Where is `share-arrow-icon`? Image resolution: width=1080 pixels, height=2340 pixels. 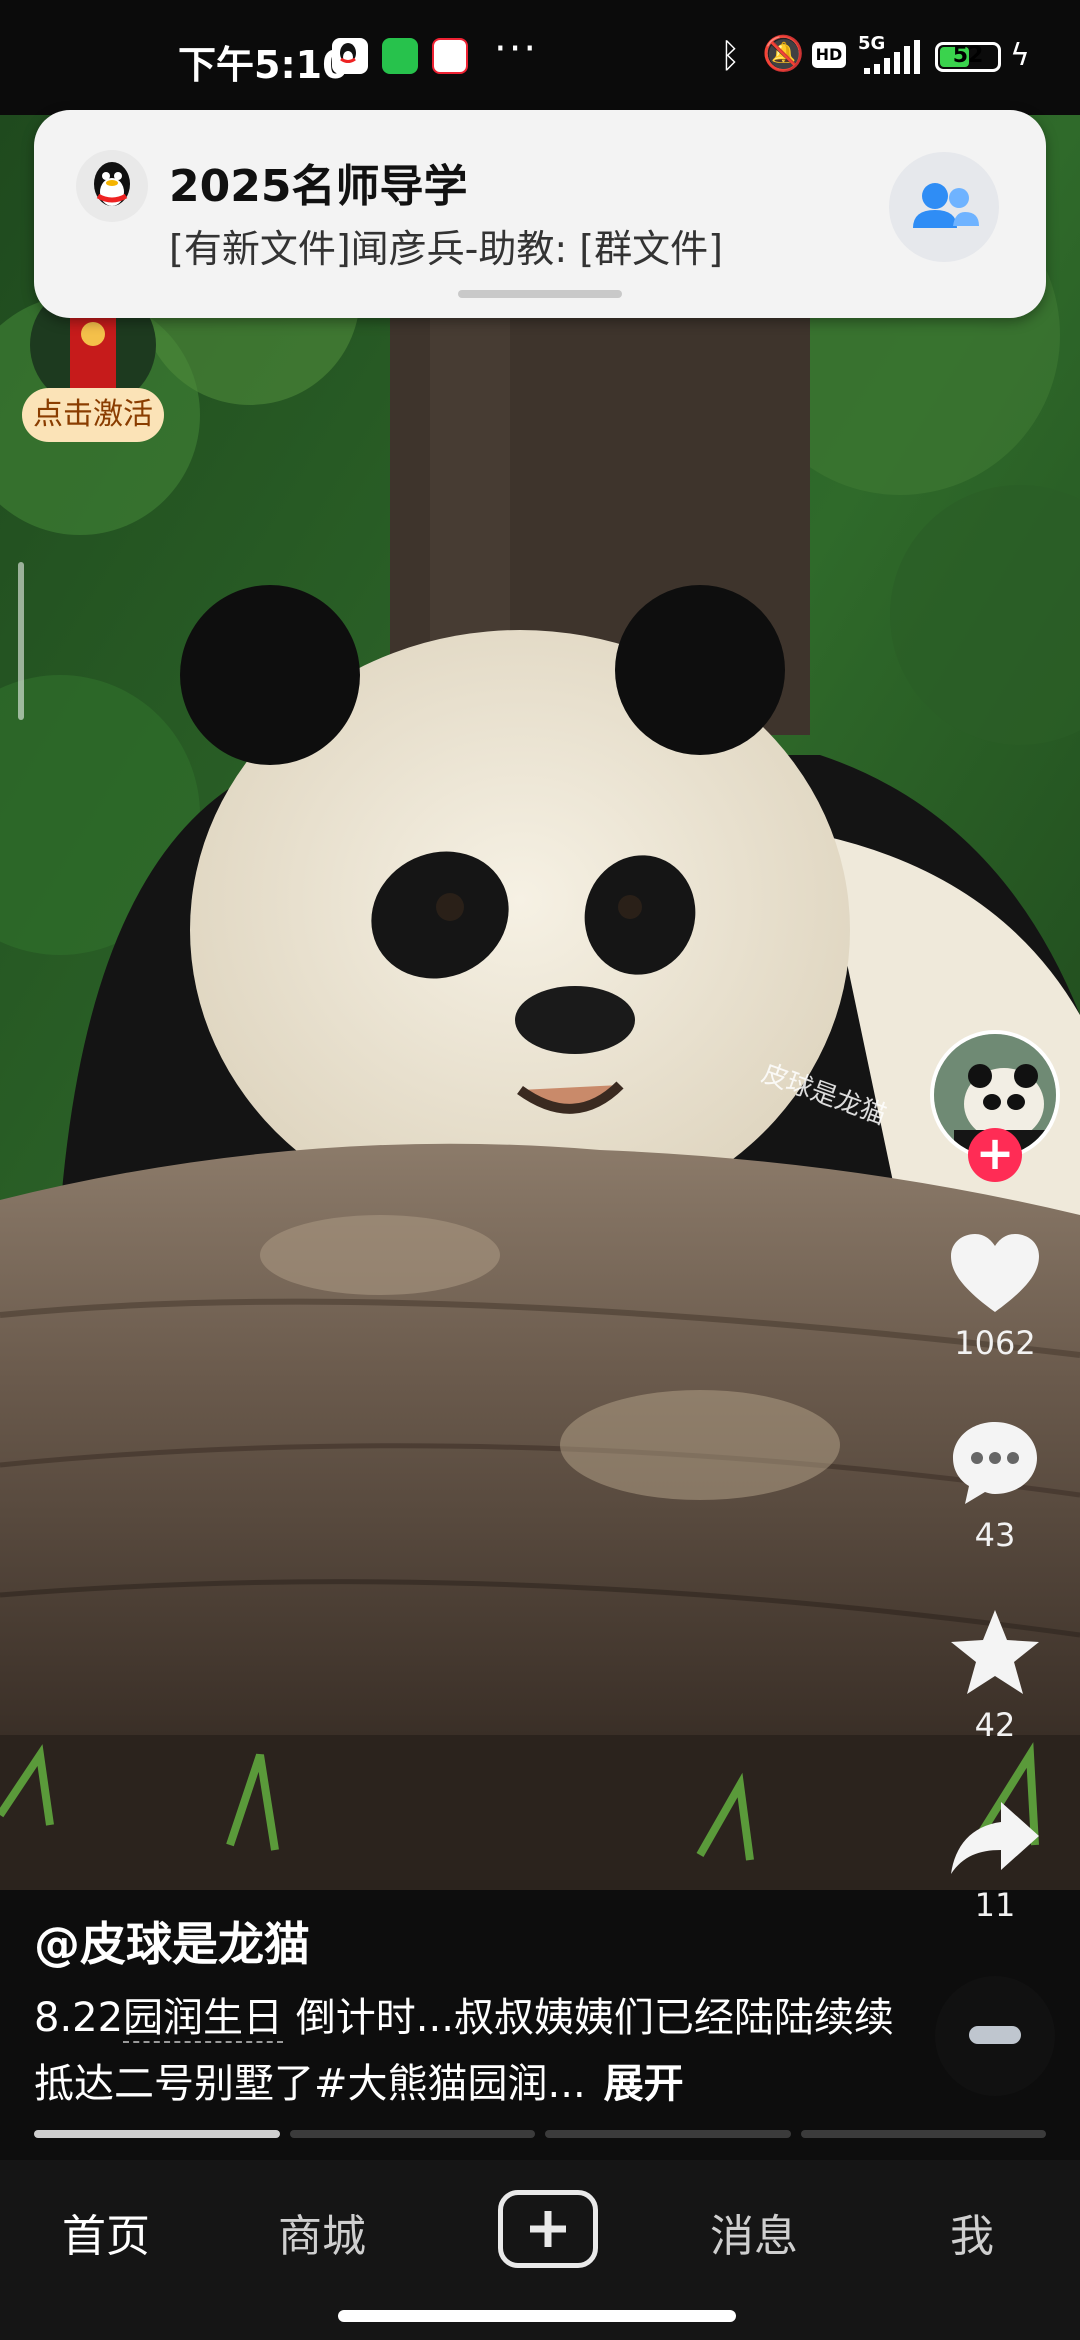
share-arrow-icon is located at coordinates (995, 1838).